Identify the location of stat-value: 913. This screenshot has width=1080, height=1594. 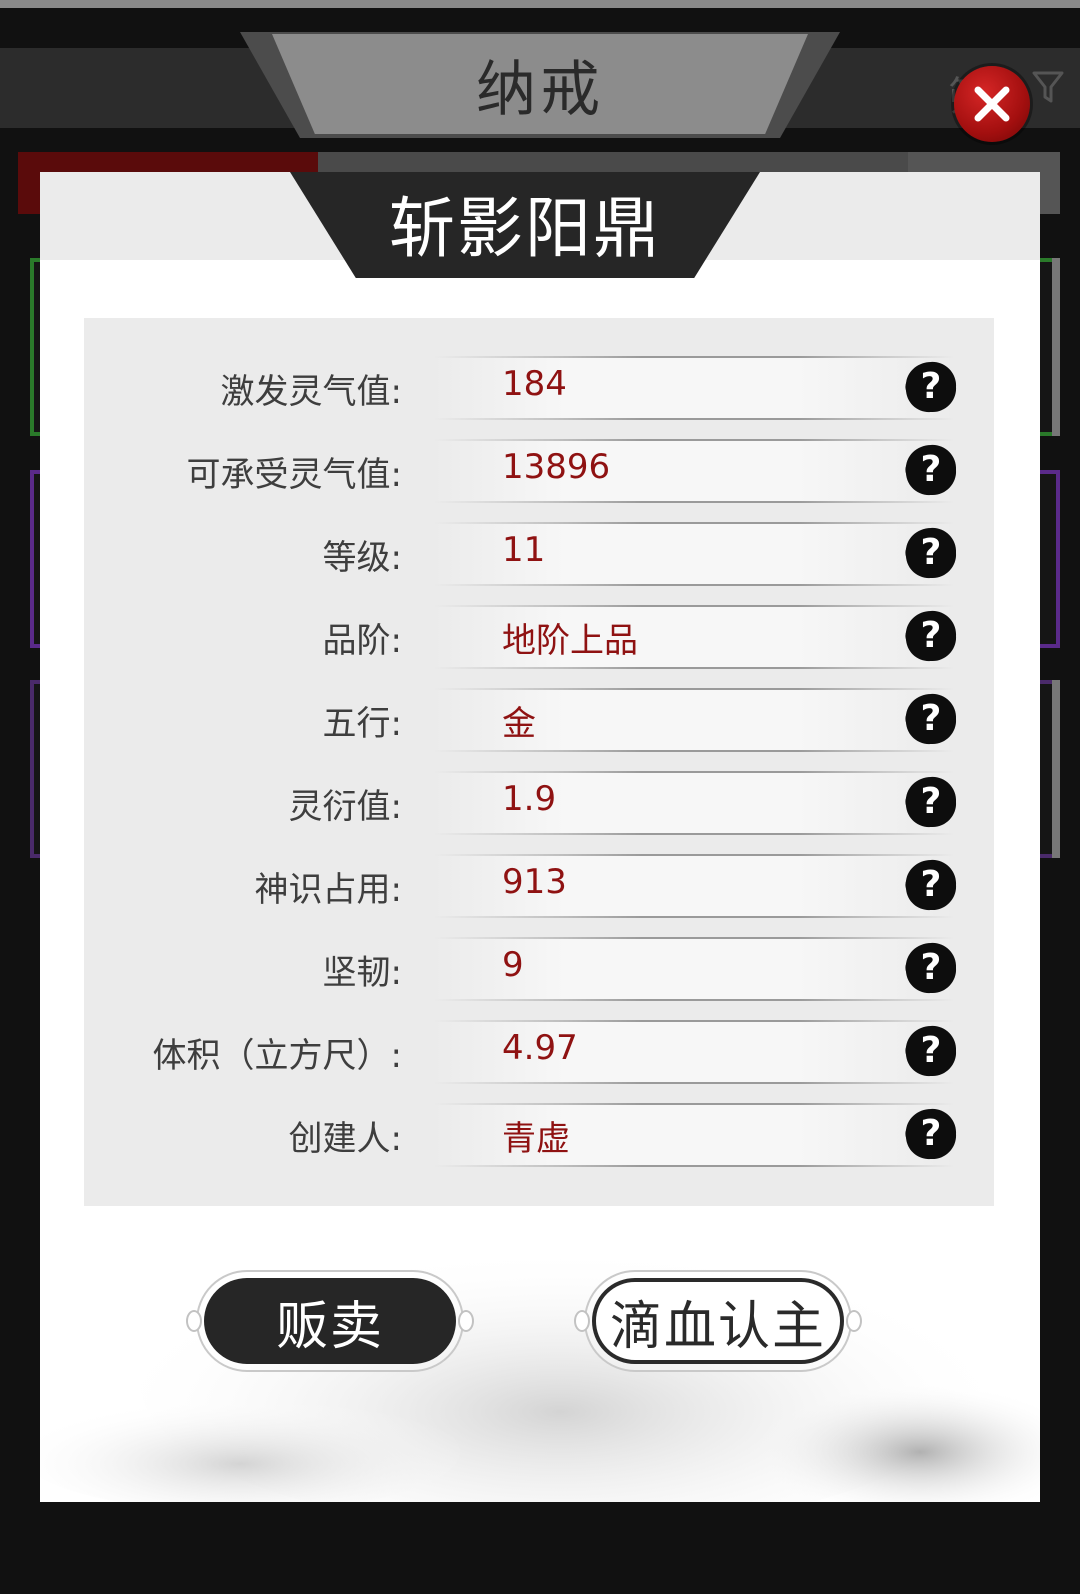
(534, 882).